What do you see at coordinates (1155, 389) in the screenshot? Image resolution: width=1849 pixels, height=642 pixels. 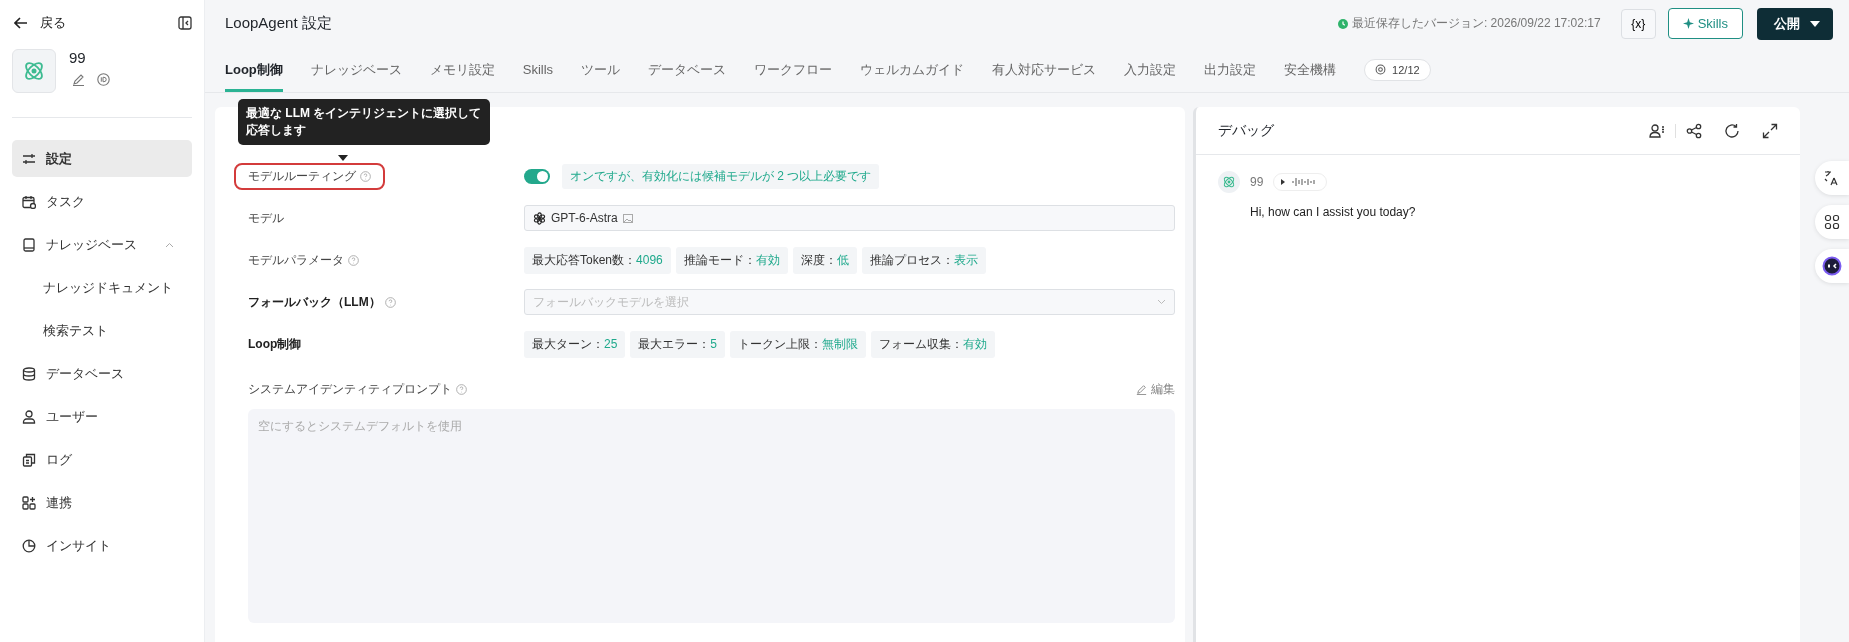 I see `edit-button: 編集` at bounding box center [1155, 389].